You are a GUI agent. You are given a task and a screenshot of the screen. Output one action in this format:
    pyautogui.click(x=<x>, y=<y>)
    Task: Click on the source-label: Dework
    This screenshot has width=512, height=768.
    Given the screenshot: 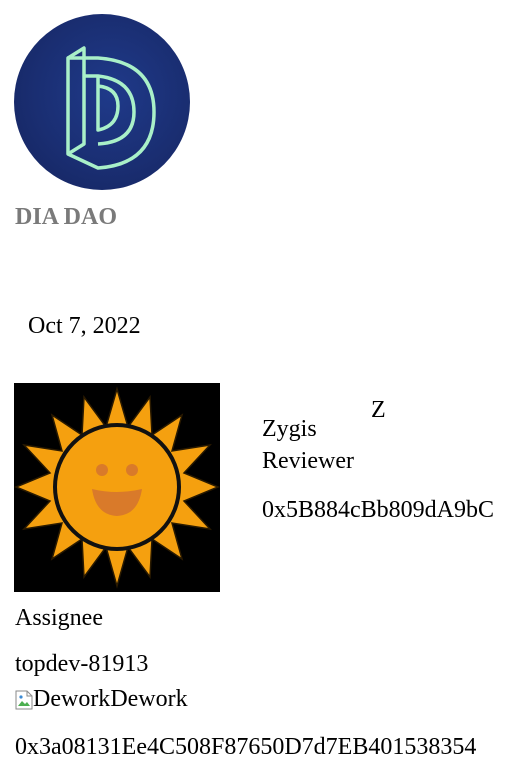 What is the action you would take?
    pyautogui.click(x=148, y=699)
    